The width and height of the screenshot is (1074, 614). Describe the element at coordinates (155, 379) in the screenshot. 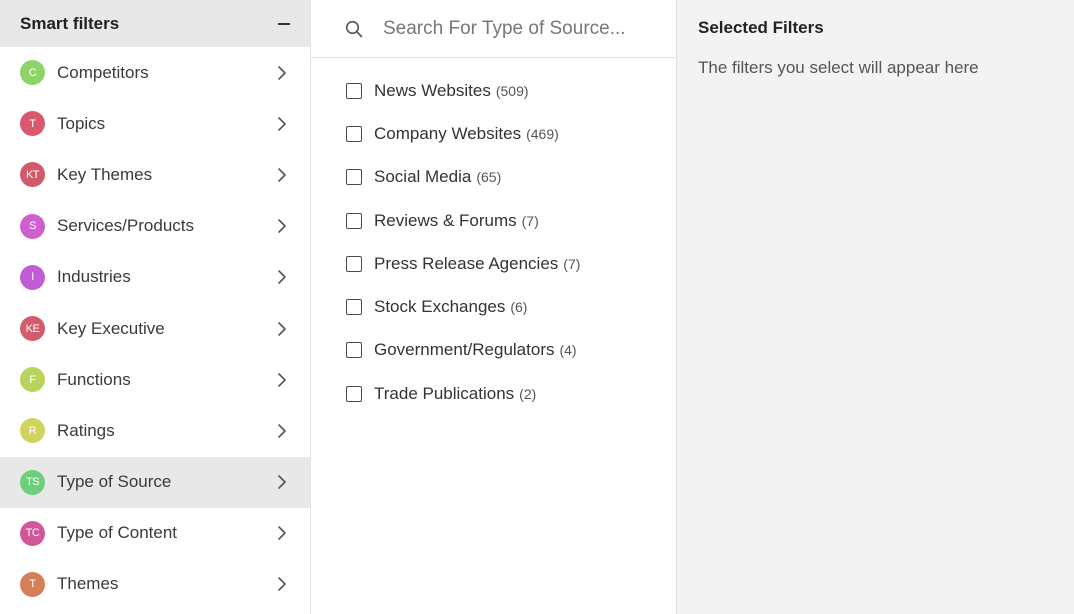

I see `sidebar-item: F Functions` at that location.